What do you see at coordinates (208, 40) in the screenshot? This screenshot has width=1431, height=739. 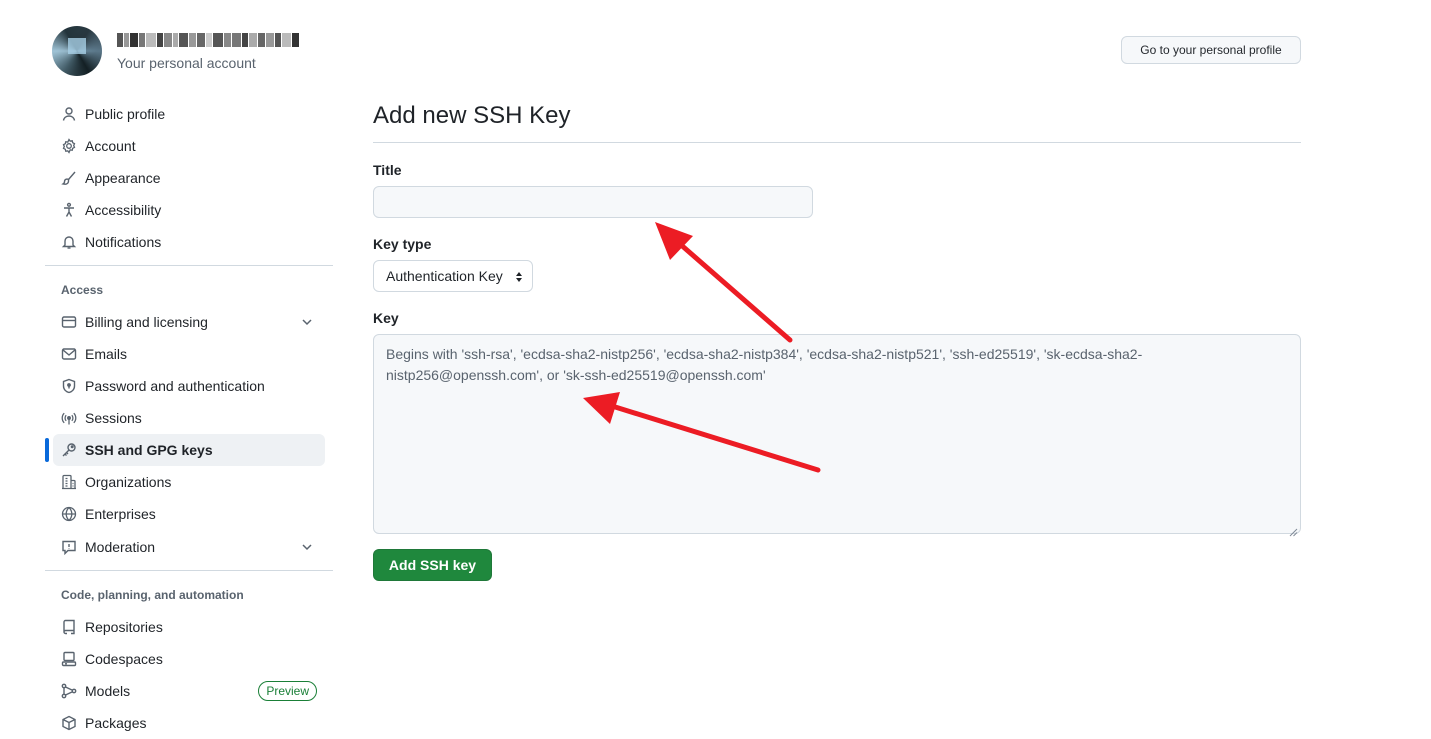 I see `username-redacted` at bounding box center [208, 40].